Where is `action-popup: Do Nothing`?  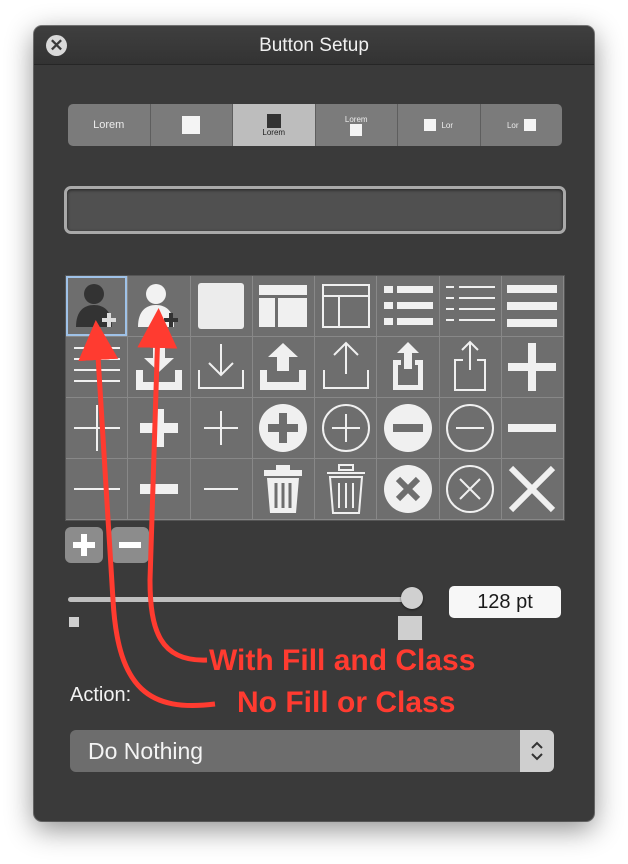 action-popup: Do Nothing is located at coordinates (312, 751).